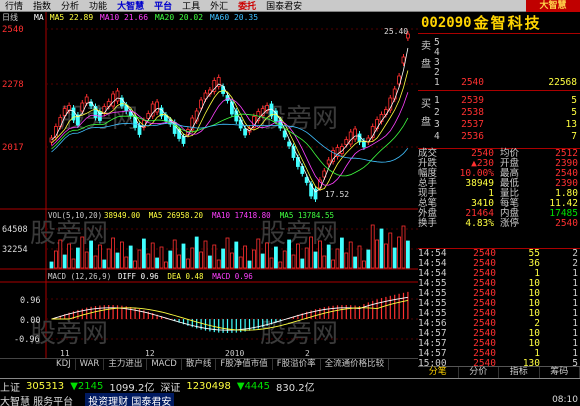 The height and width of the screenshot is (406, 580). What do you see at coordinates (98, 6) in the screenshot?
I see `menu-item-function: 功能` at bounding box center [98, 6].